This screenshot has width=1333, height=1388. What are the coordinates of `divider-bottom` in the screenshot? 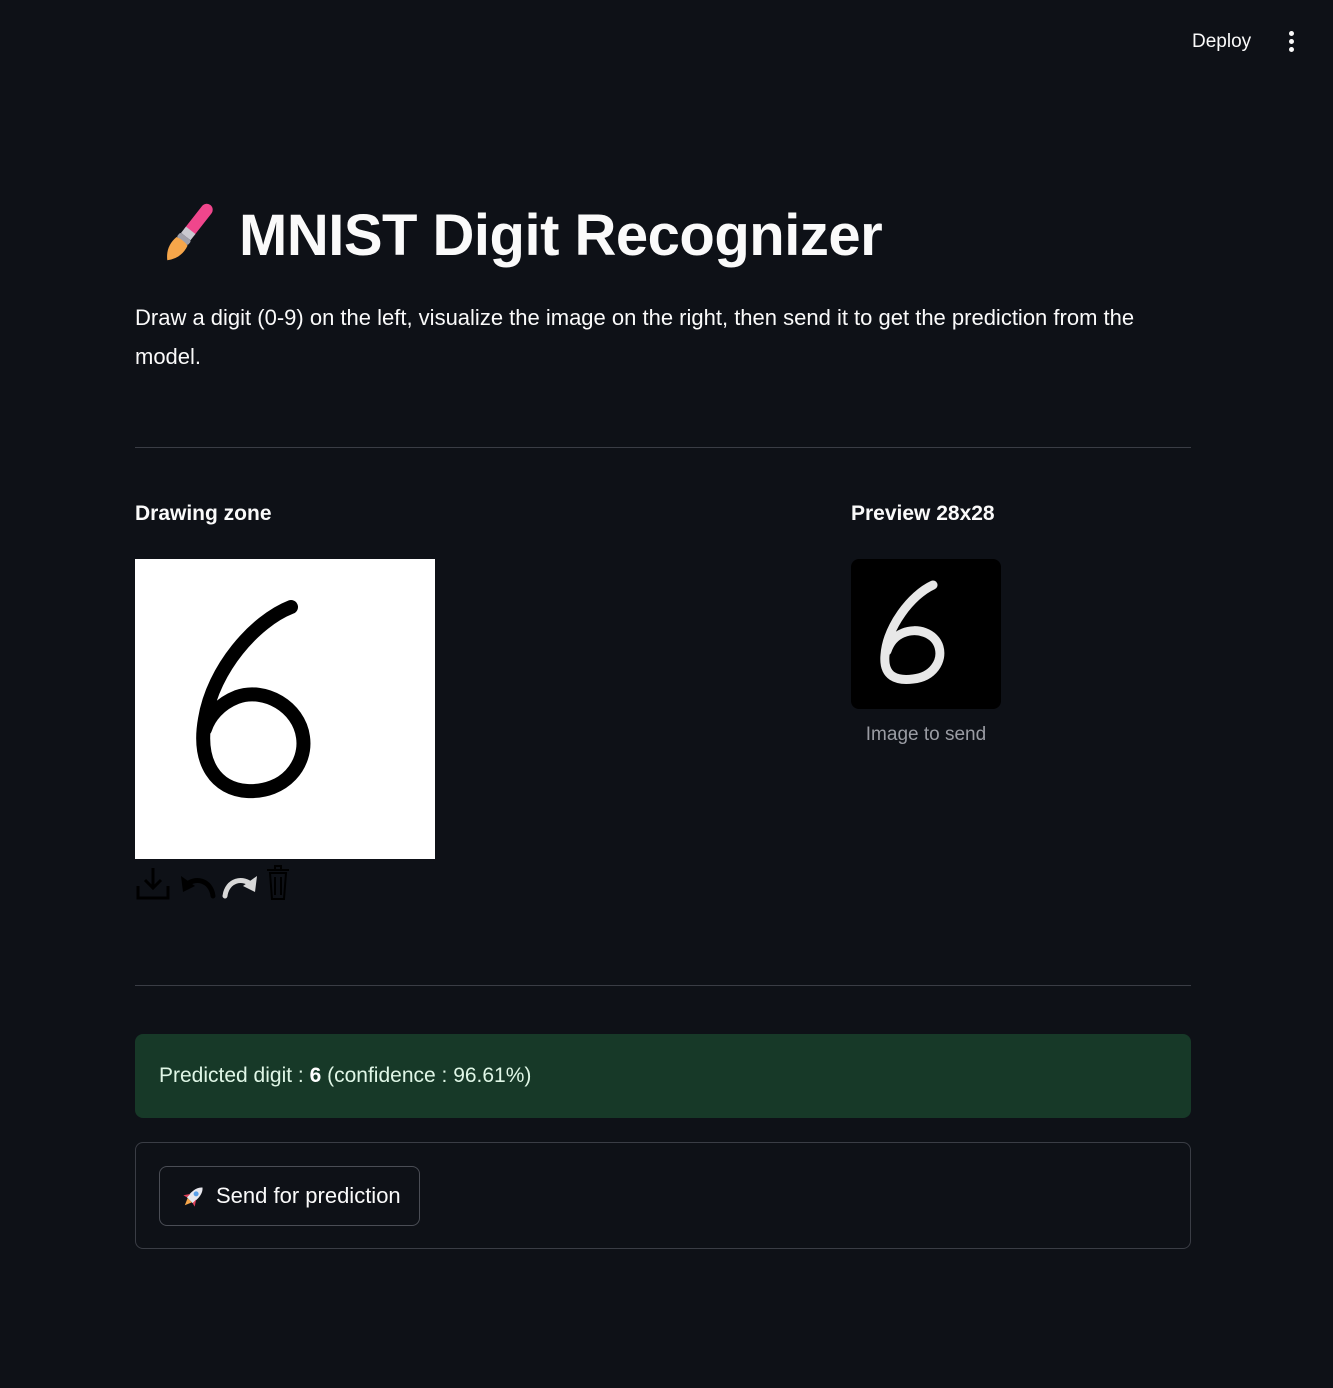 It's located at (663, 985).